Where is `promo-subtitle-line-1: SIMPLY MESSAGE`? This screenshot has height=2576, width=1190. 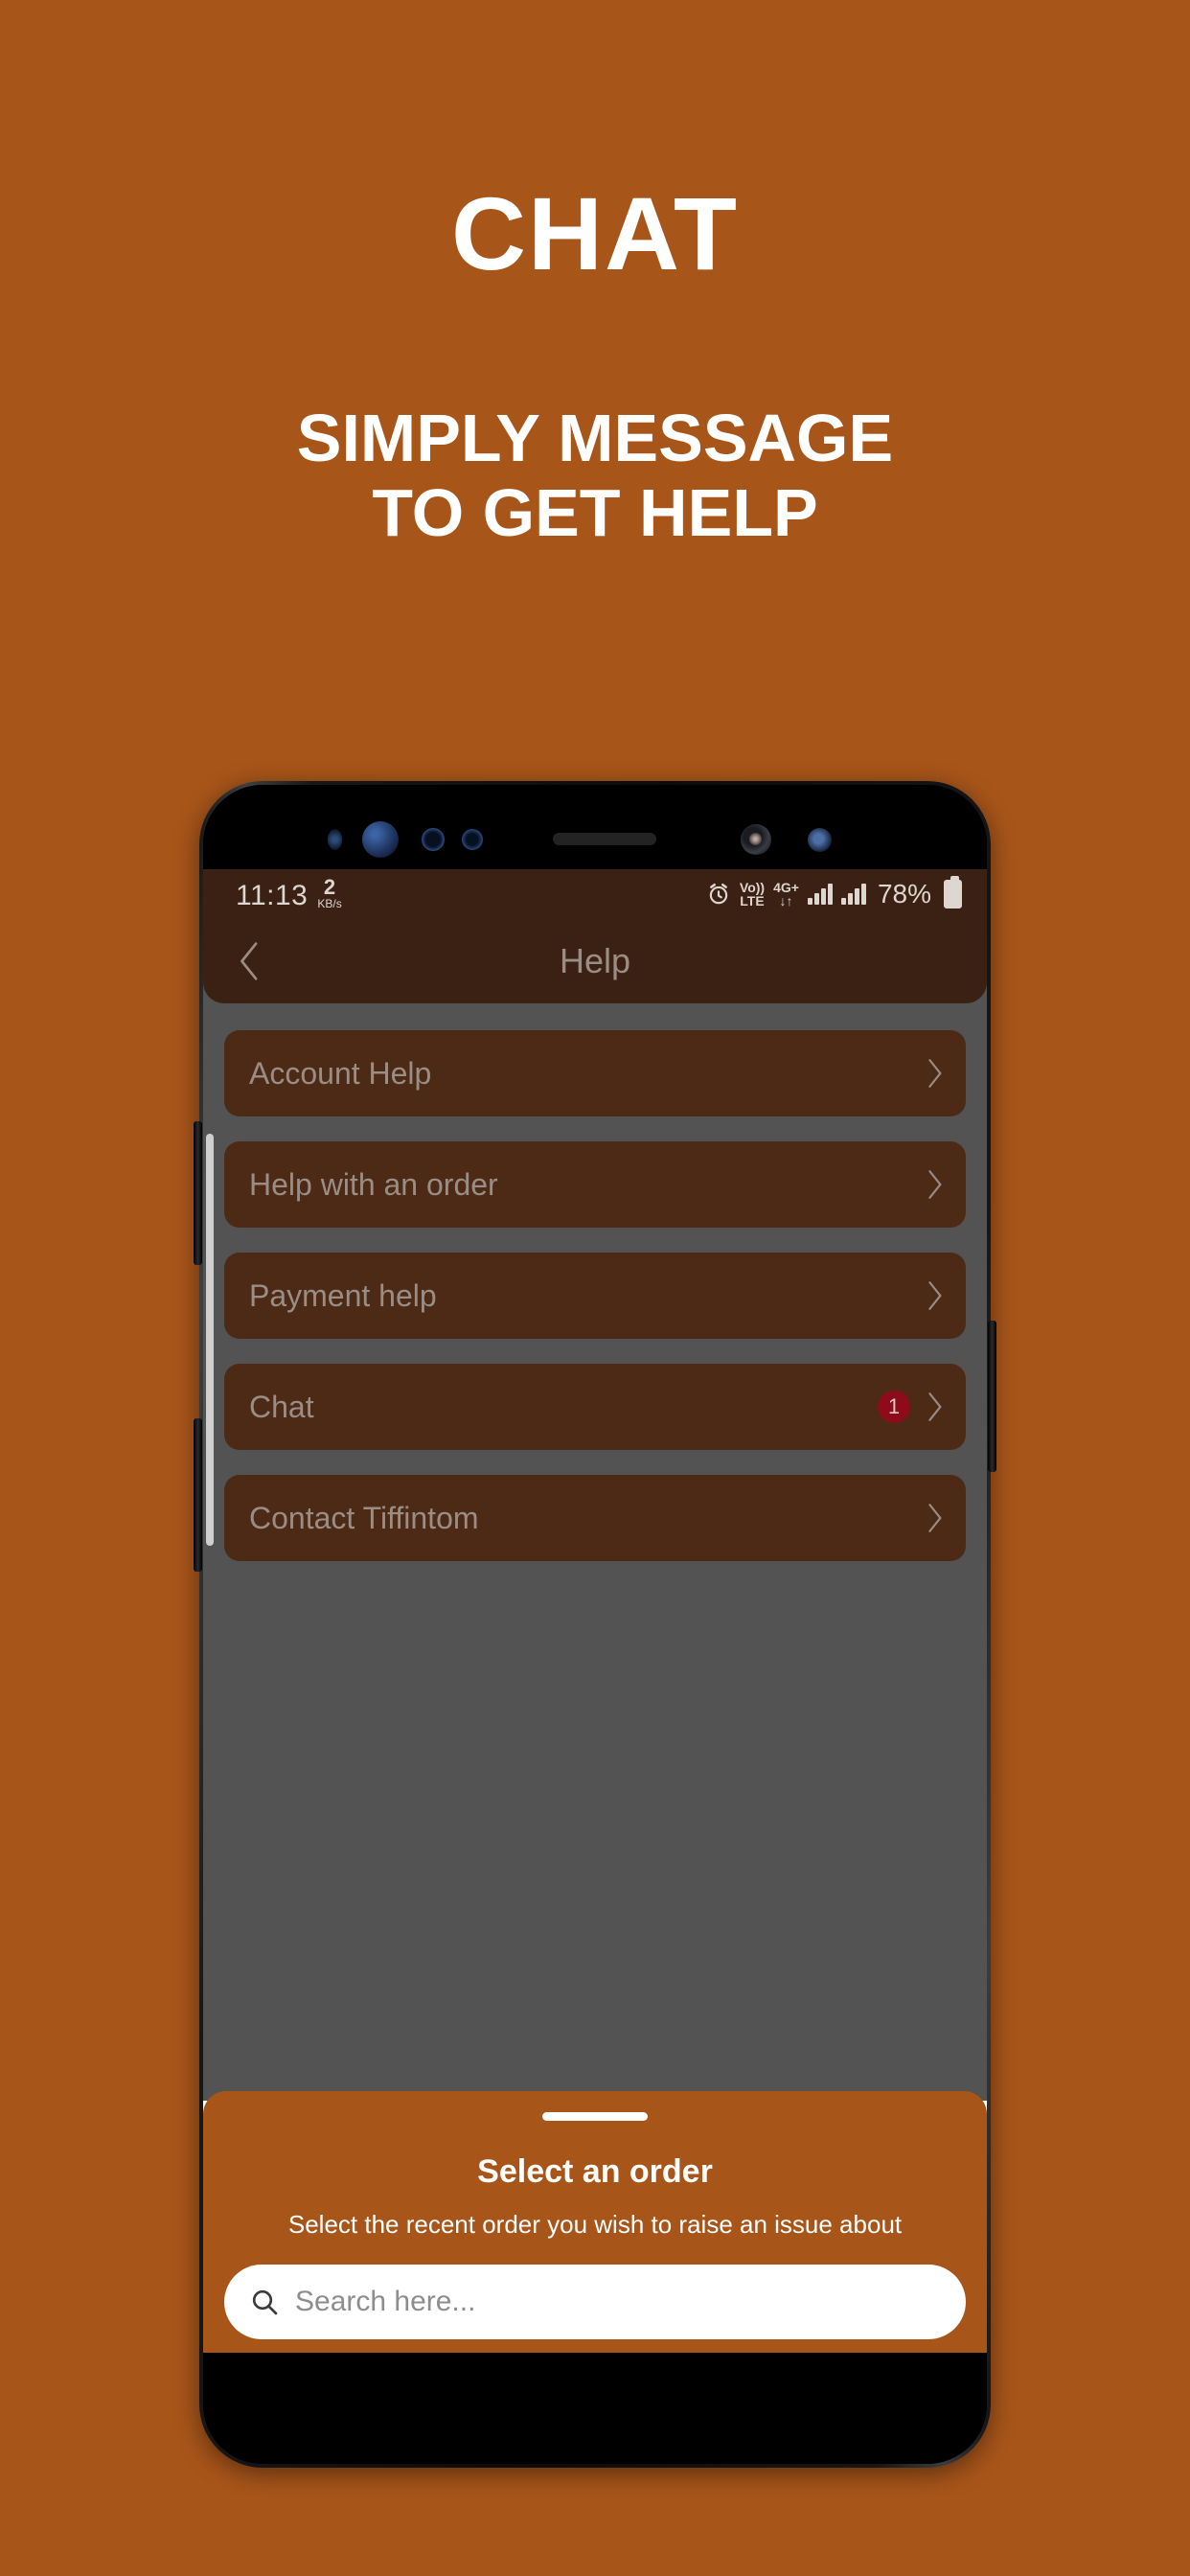 promo-subtitle-line-1: SIMPLY MESSAGE is located at coordinates (595, 438).